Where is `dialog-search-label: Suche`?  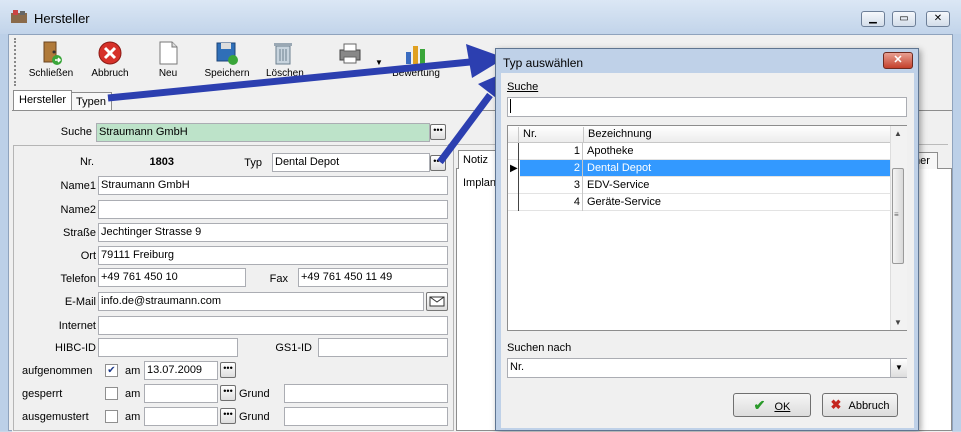 dialog-search-label: Suche is located at coordinates (523, 87).